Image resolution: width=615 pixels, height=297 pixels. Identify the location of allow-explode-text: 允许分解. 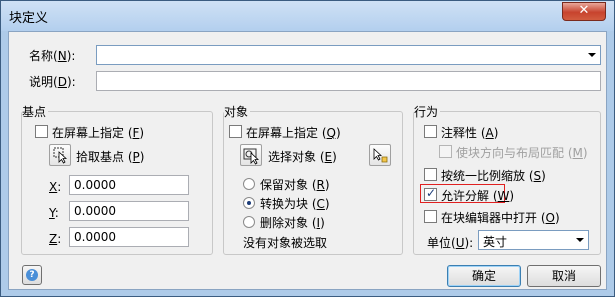
(465, 196).